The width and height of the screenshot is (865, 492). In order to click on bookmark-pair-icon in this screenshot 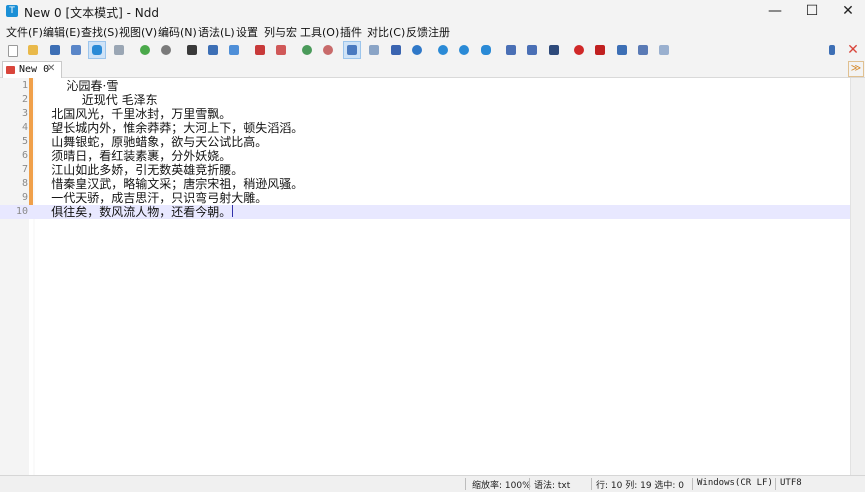, I will do `click(486, 50)`.